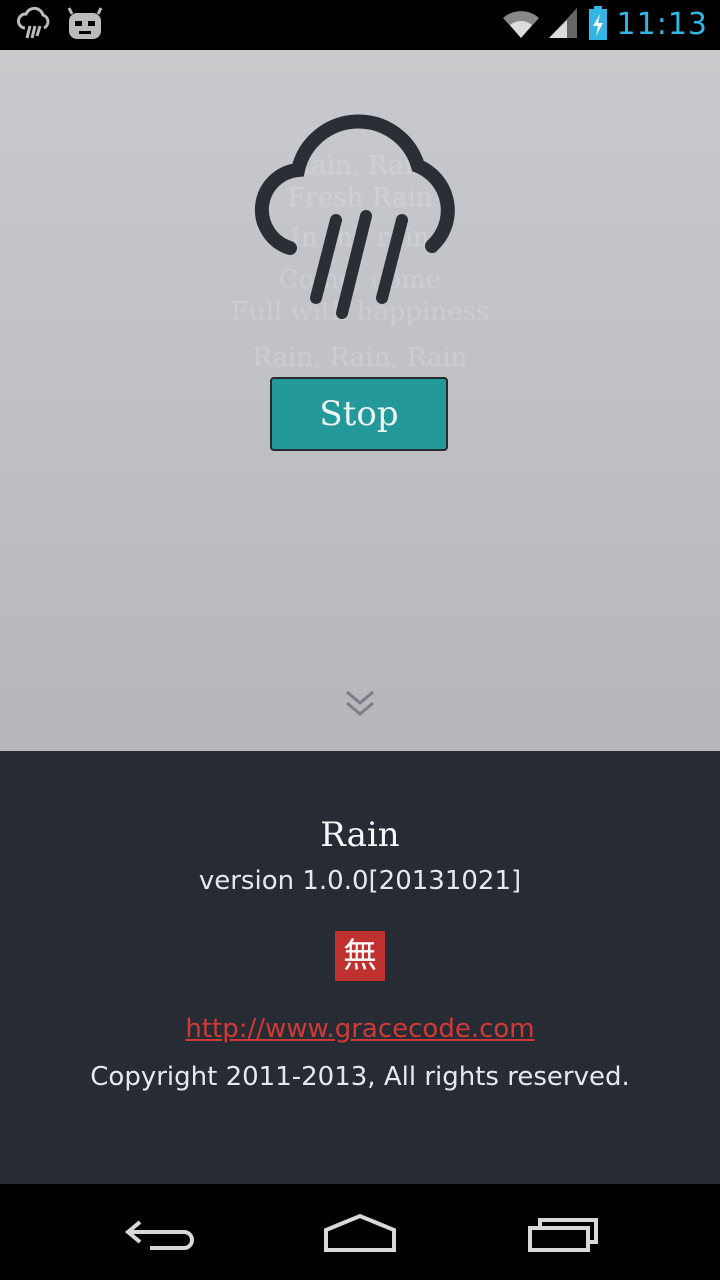 This screenshot has height=1280, width=720. What do you see at coordinates (360, 1029) in the screenshot?
I see `website-link: http://www.gracecode.com` at bounding box center [360, 1029].